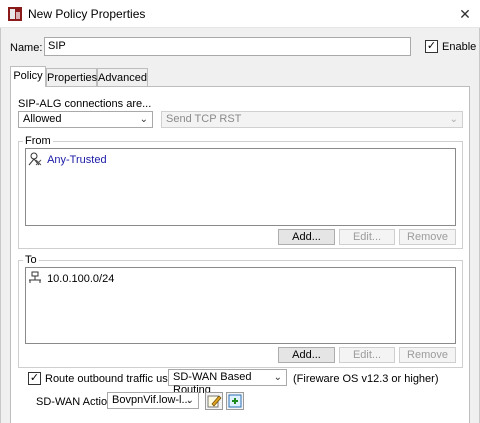 This screenshot has height=423, width=480. I want to click on close-icon: ✕, so click(465, 14).